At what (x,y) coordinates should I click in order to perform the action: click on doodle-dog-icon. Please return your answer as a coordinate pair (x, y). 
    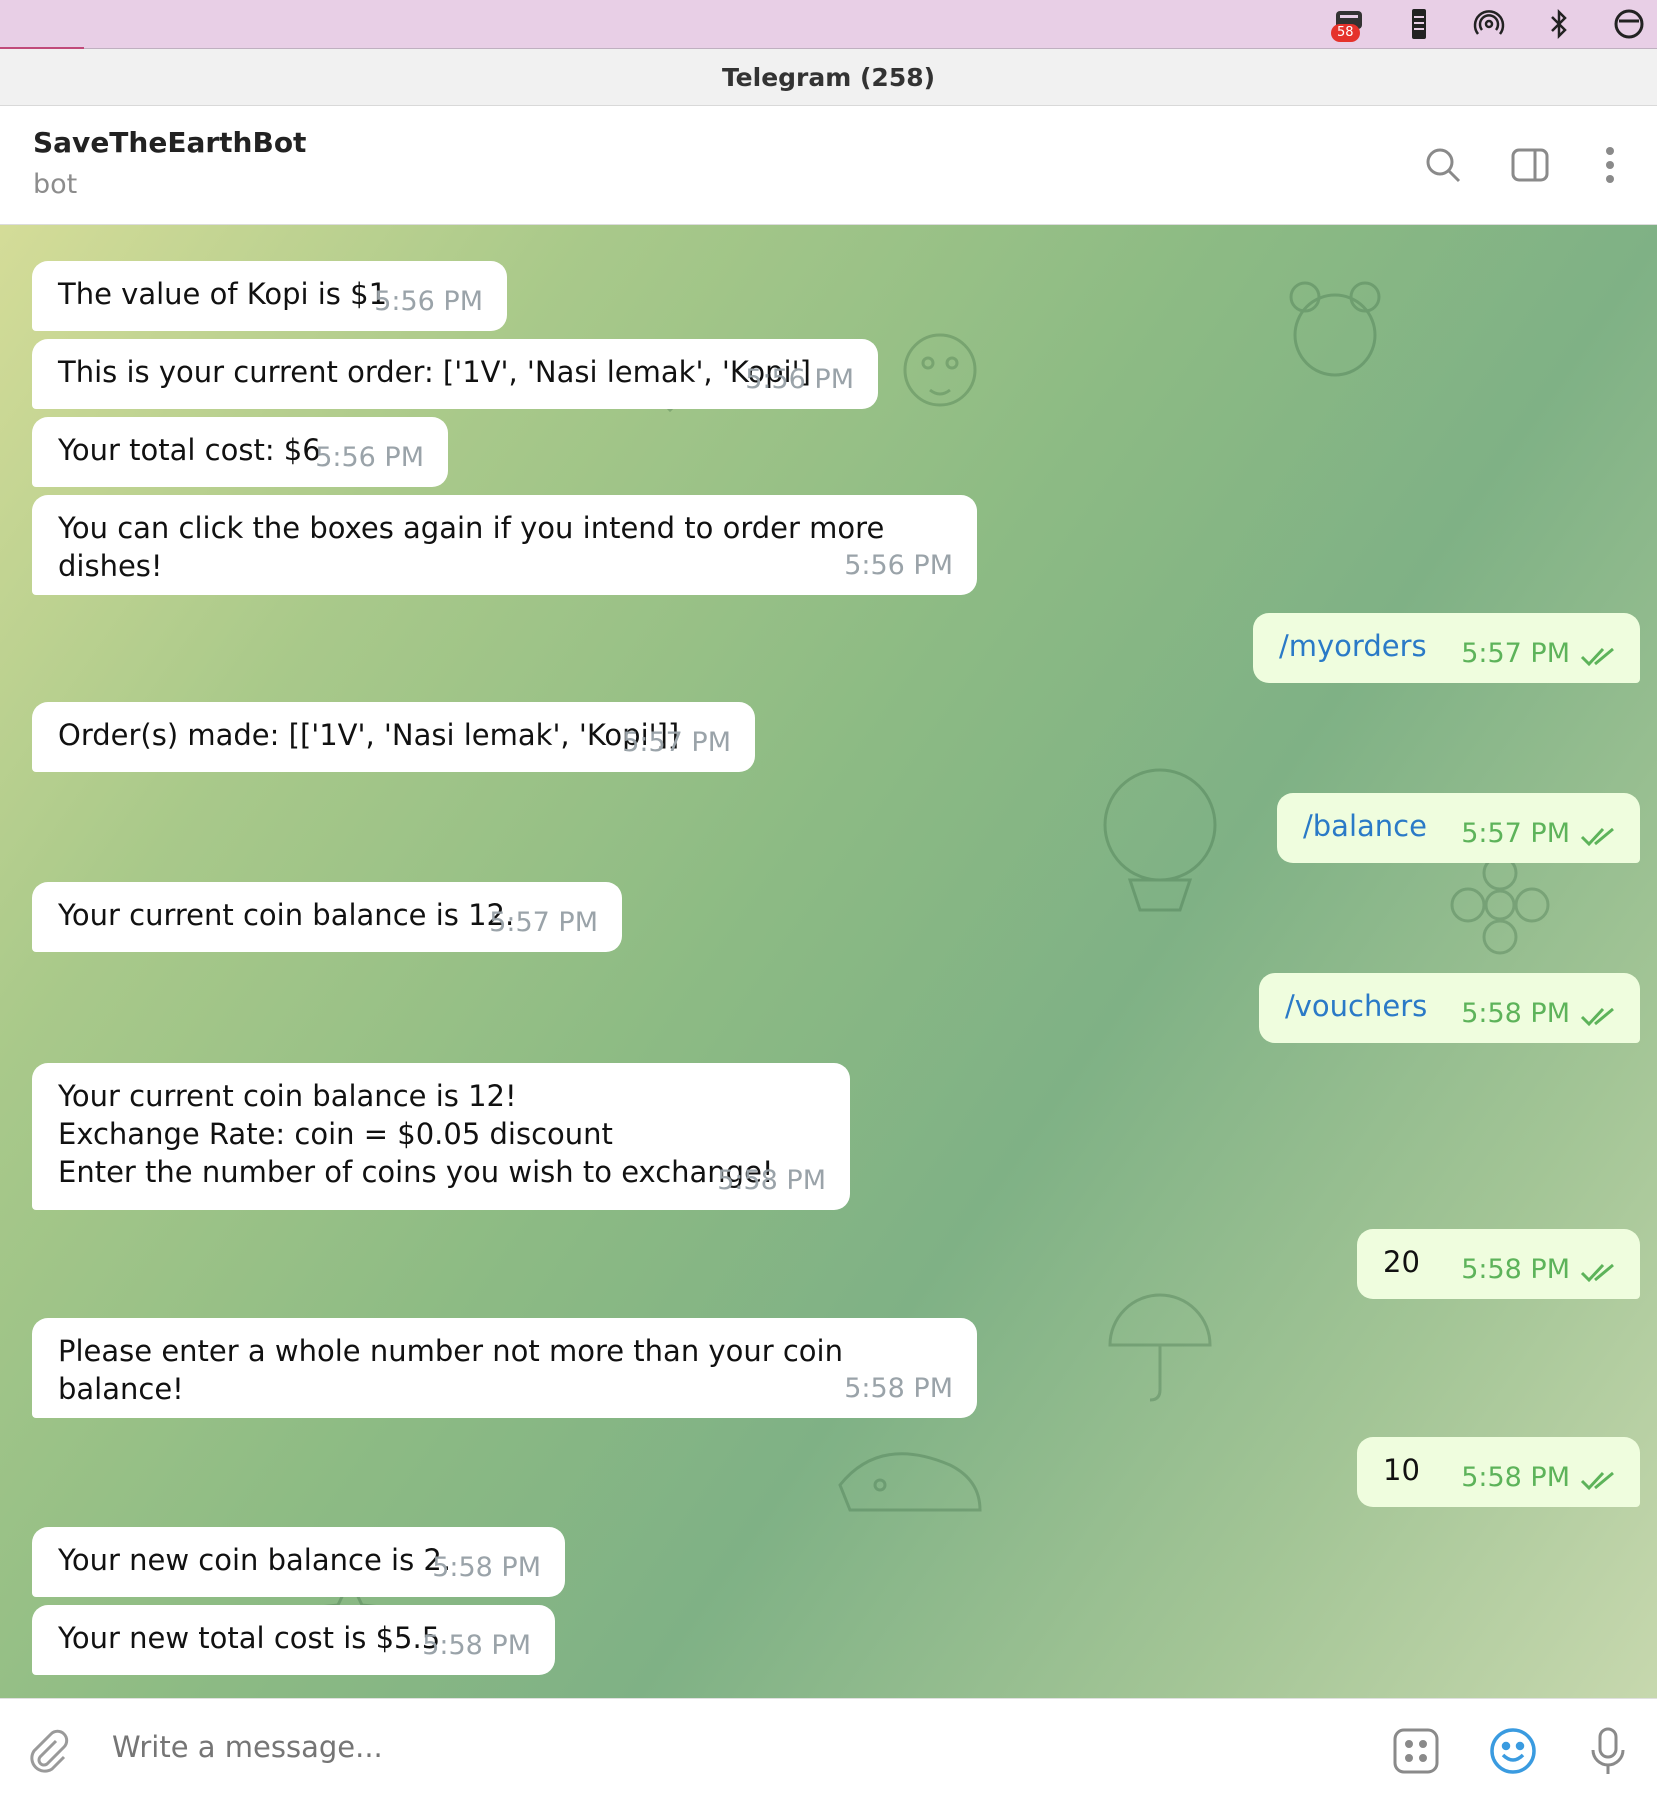
    Looking at the image, I should click on (940, 370).